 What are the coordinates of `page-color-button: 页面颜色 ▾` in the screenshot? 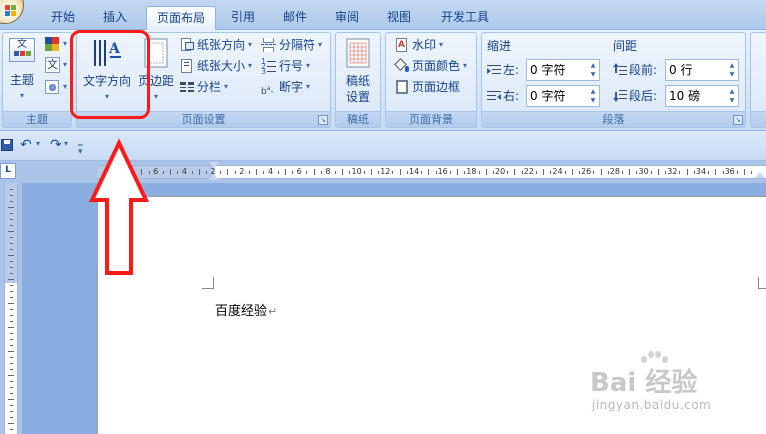 It's located at (430, 66).